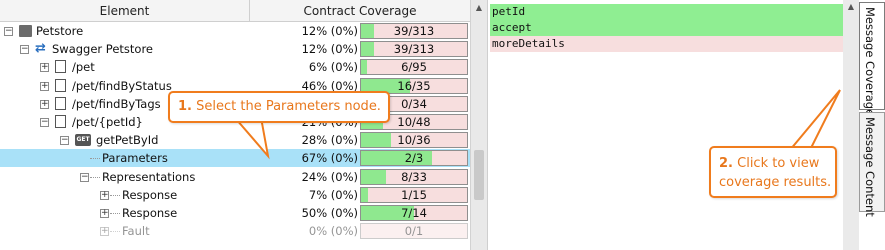  I want to click on coverage-count: 2/3, so click(414, 158).